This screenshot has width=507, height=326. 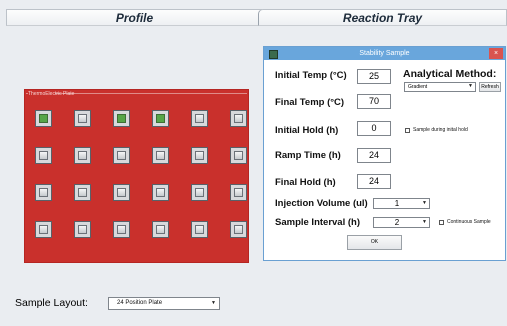 I want to click on sample-interval-select: 2 ▼, so click(x=401, y=222).